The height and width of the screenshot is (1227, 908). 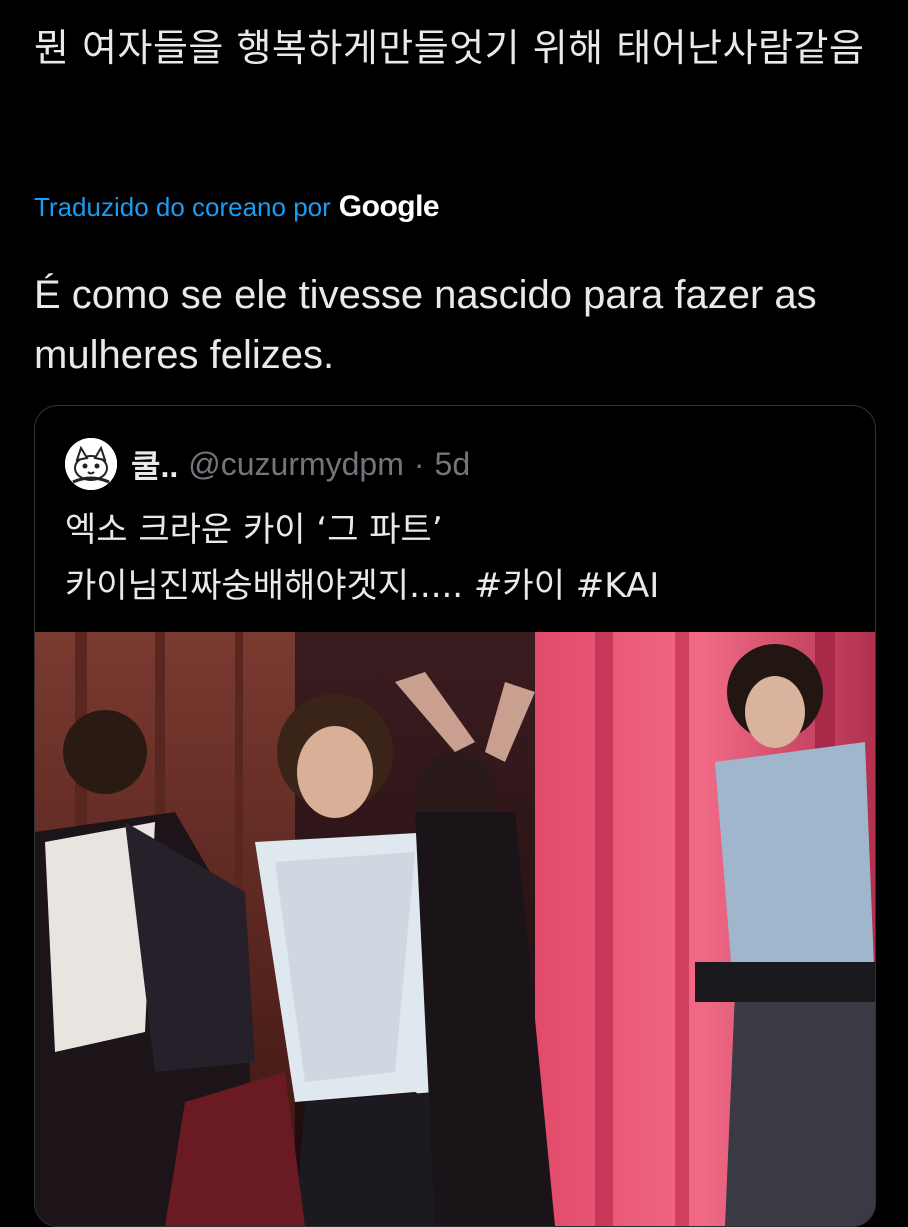 I want to click on cat-avatar-icon, so click(x=91, y=464).